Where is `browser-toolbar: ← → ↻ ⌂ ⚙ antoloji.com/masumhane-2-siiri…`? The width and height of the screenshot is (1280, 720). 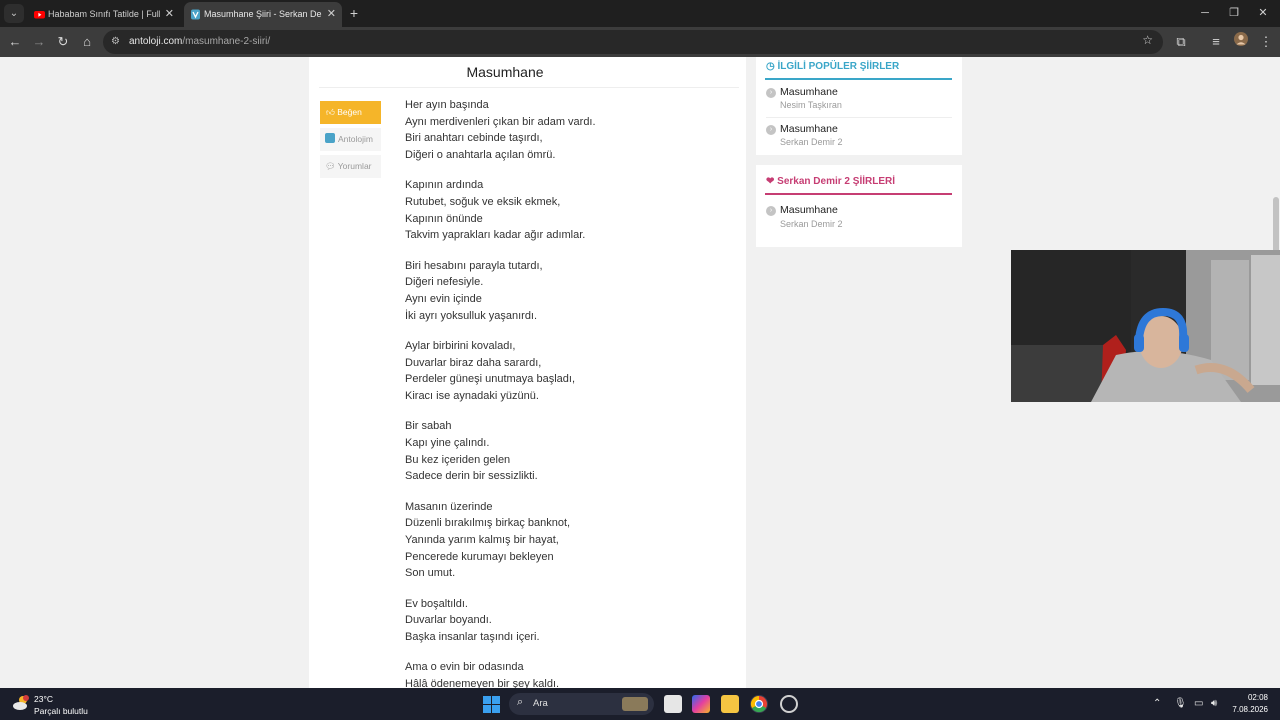 browser-toolbar: ← → ↻ ⌂ ⚙ antoloji.com/masumhane-2-siiri… is located at coordinates (640, 42).